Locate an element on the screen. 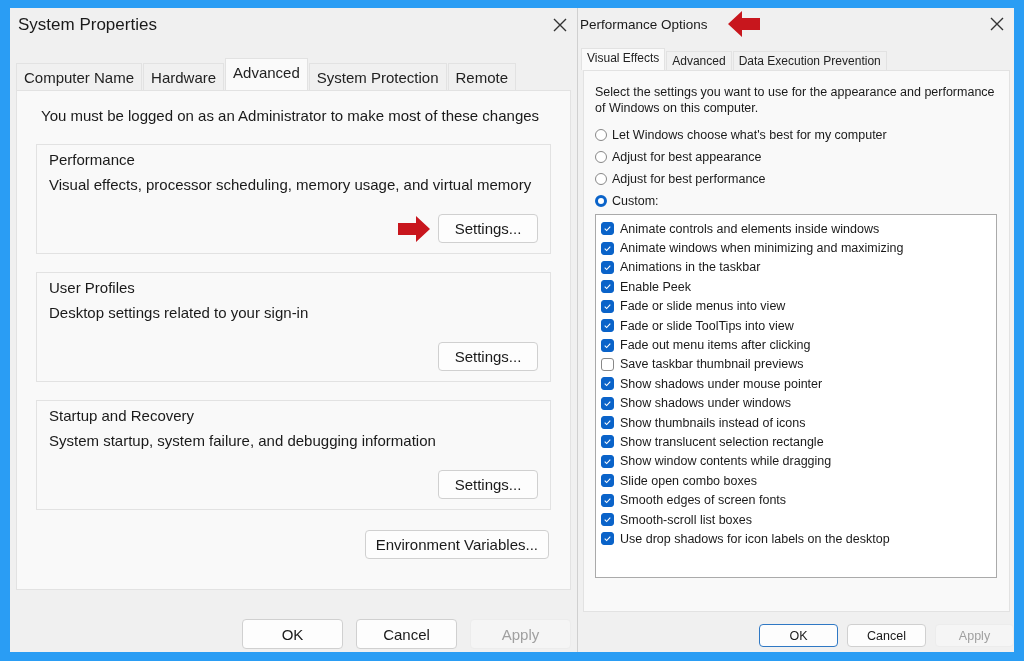 This screenshot has height=661, width=1024. tab: Hardware is located at coordinates (184, 76).